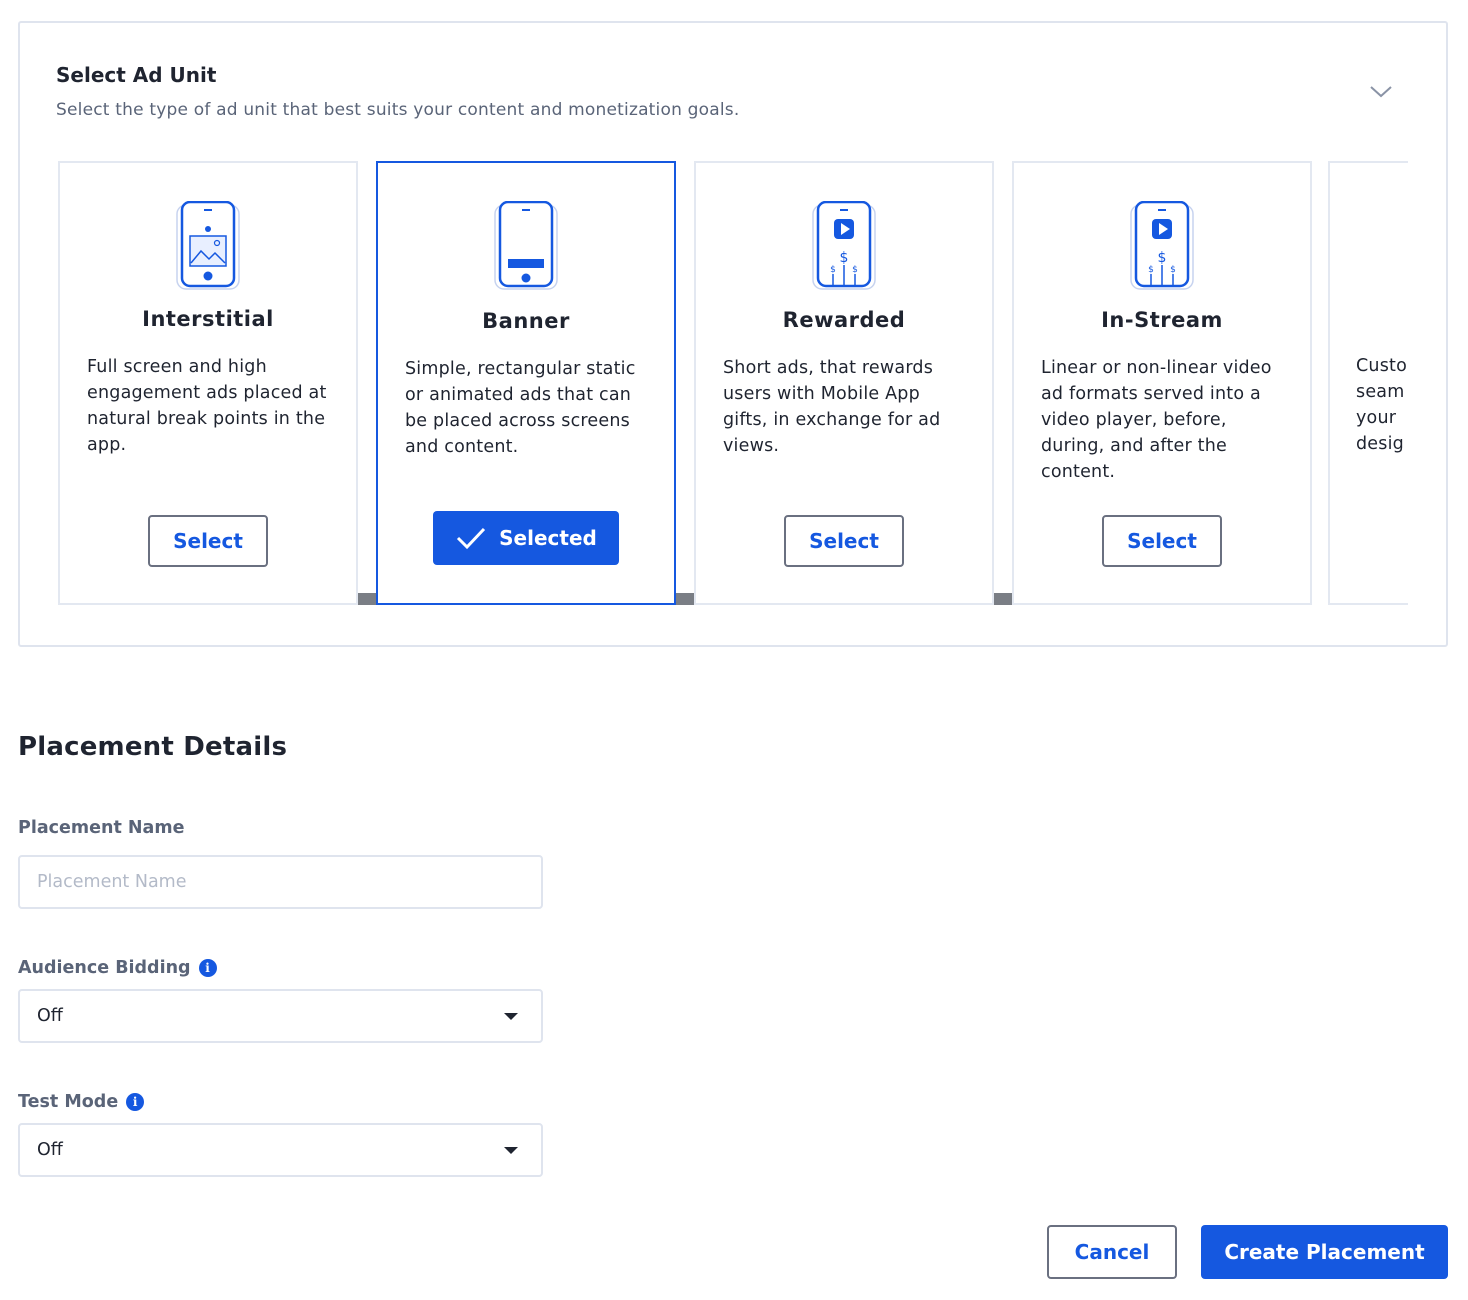  What do you see at coordinates (68, 1102) in the screenshot?
I see `label-text: Test Mode` at bounding box center [68, 1102].